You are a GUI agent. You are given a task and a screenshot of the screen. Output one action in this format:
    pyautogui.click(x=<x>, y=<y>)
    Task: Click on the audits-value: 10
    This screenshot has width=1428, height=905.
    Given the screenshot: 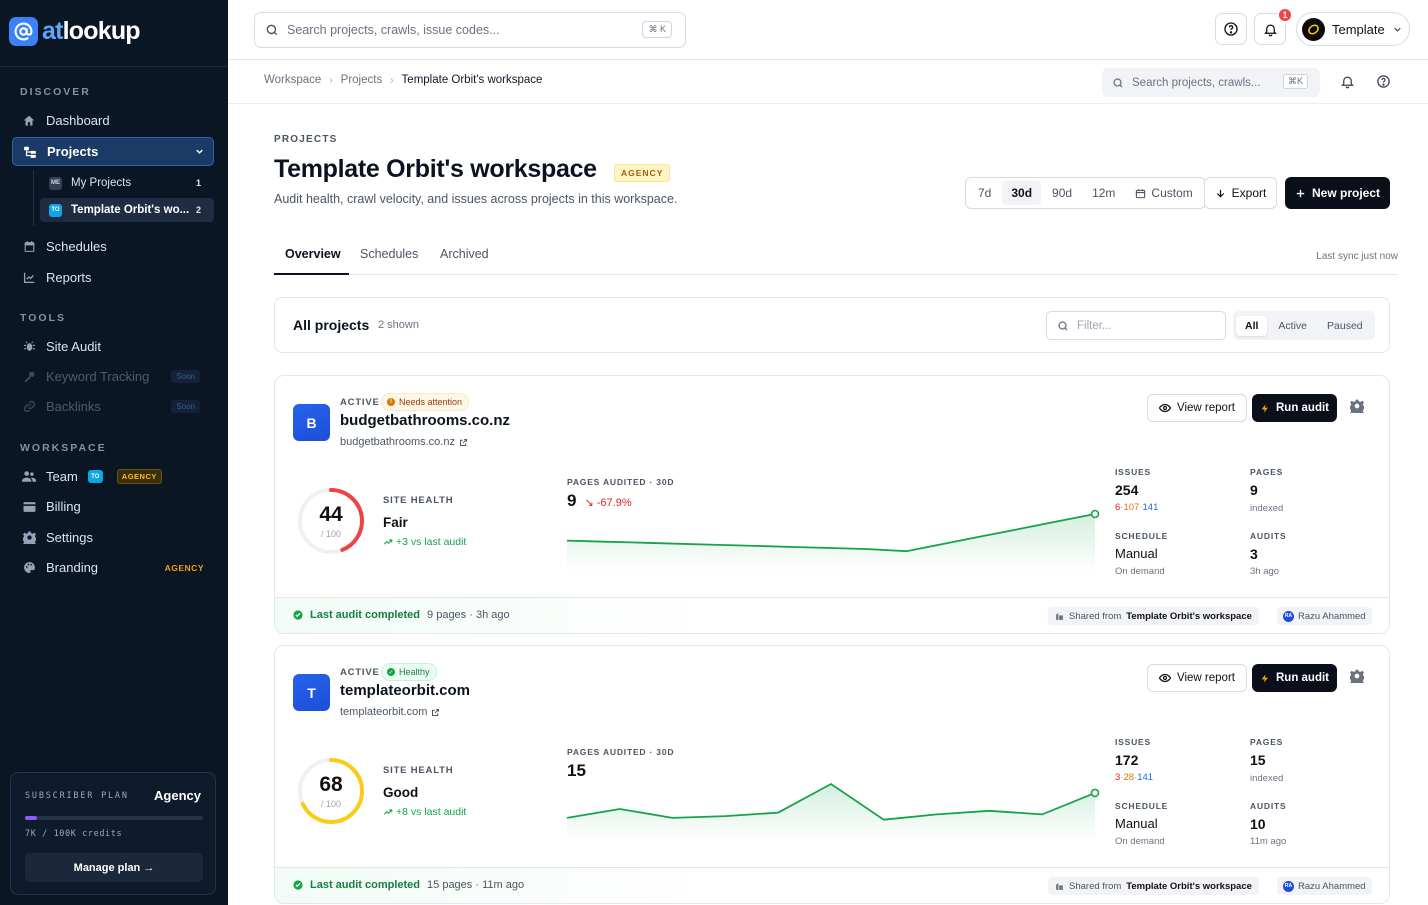 What is the action you would take?
    pyautogui.click(x=1258, y=824)
    